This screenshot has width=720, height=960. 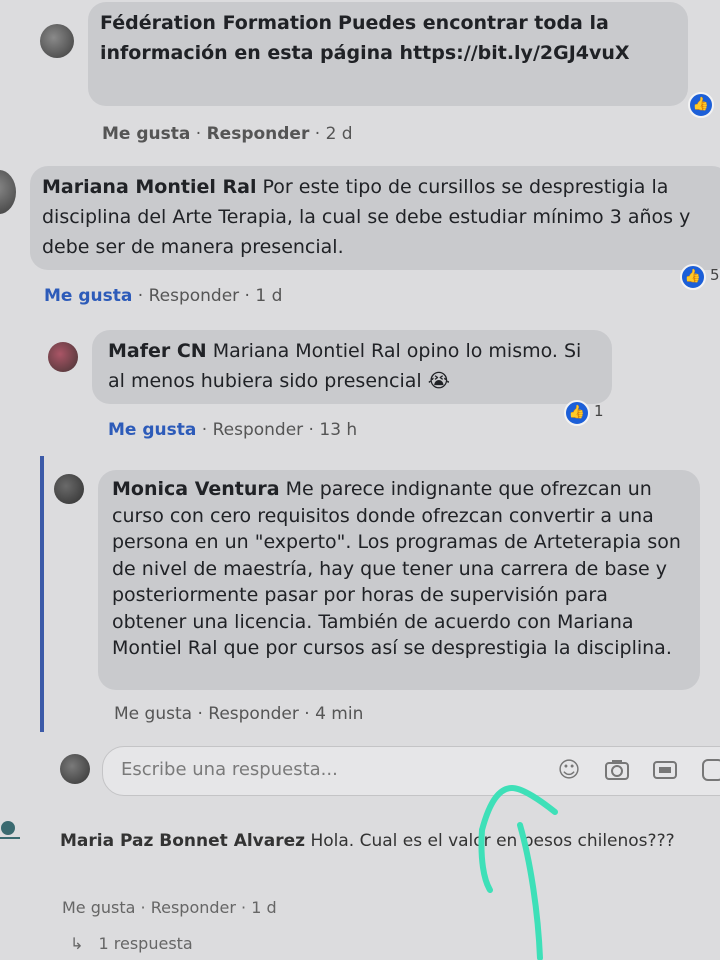 I want to click on comment-author: Monica Ventura, so click(x=196, y=489).